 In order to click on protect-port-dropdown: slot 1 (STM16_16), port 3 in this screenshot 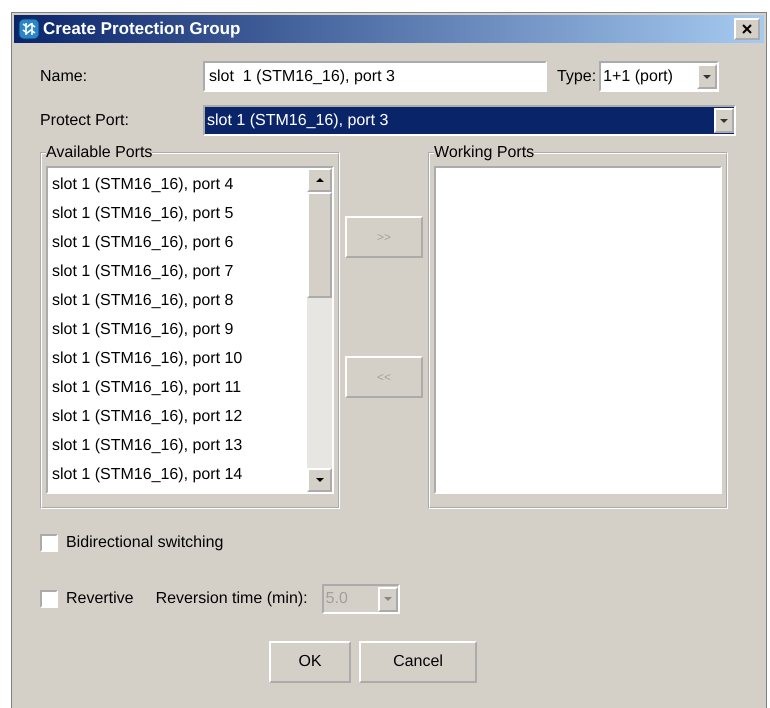, I will do `click(469, 120)`.